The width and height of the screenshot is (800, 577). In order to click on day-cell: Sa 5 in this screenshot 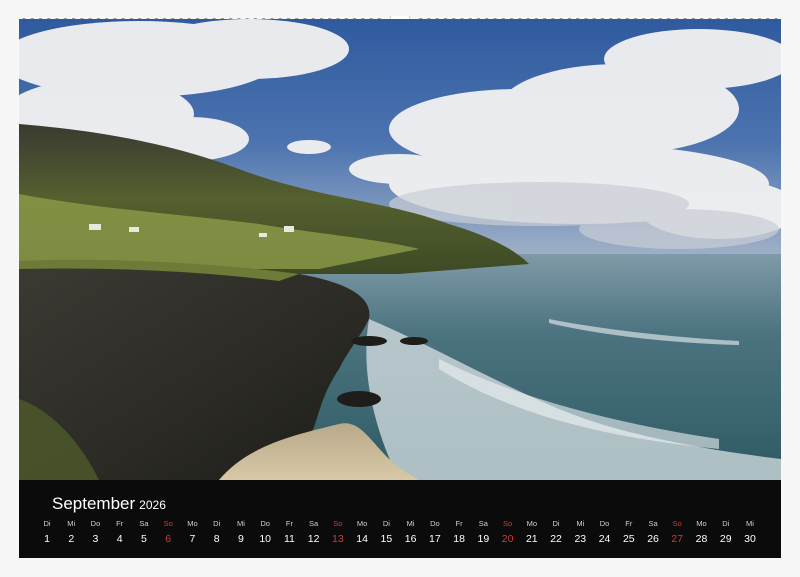, I will do `click(144, 532)`.